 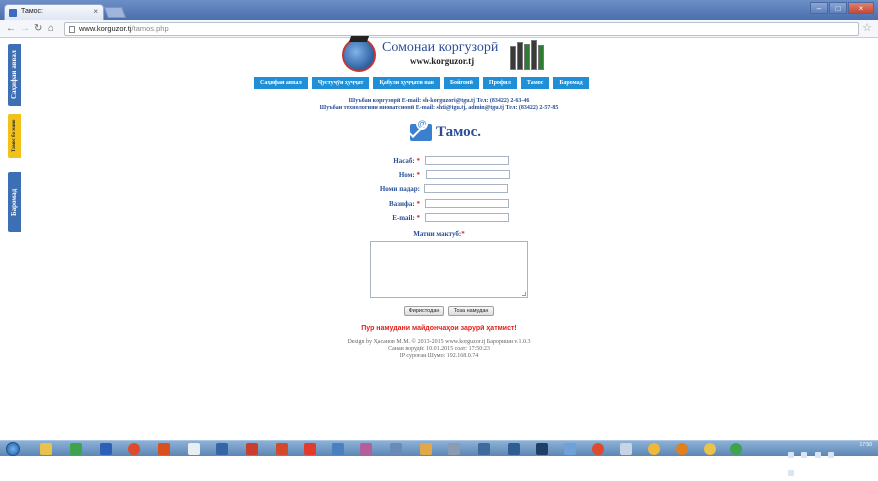 I want to click on footer-ip: IP суроғаи Шумо: 192.168.0.74, so click(x=439, y=356).